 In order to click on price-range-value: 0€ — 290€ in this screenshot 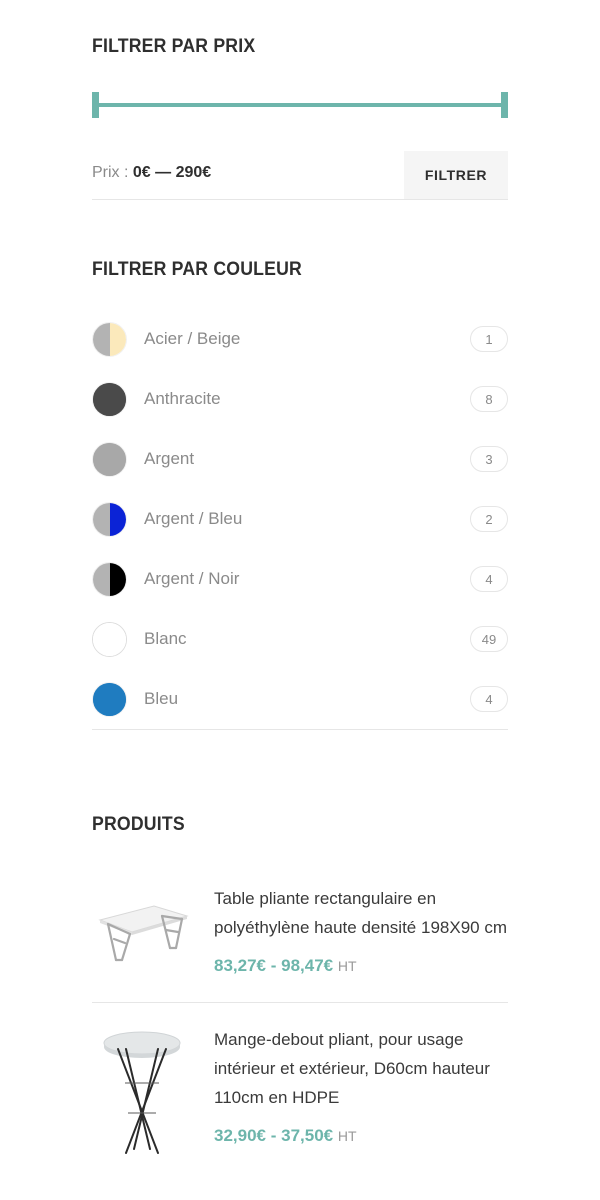, I will do `click(172, 172)`.